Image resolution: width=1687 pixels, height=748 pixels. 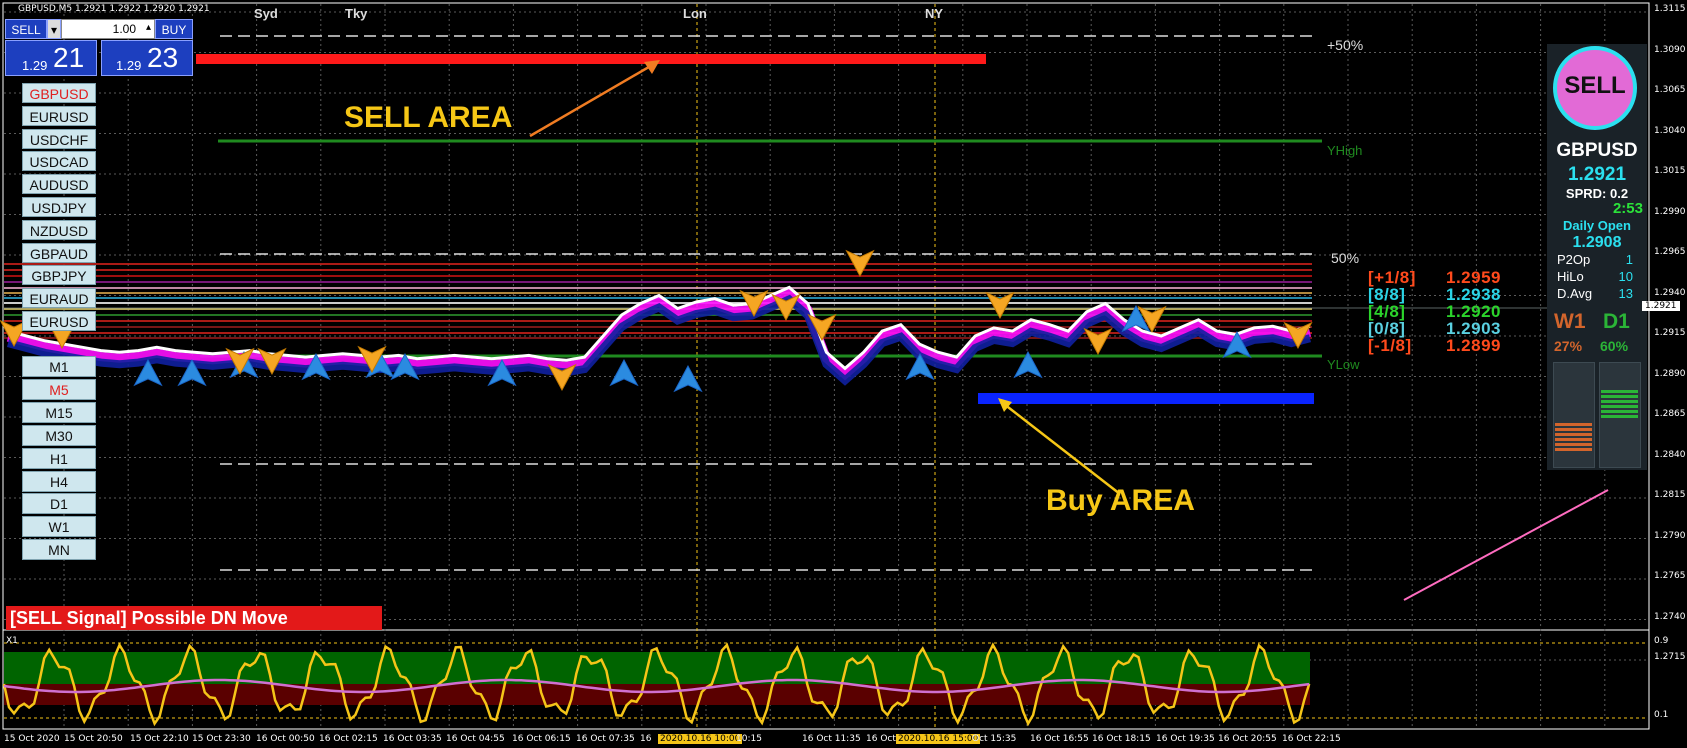 I want to click on buy-arrow-icon, so click(x=624, y=372).